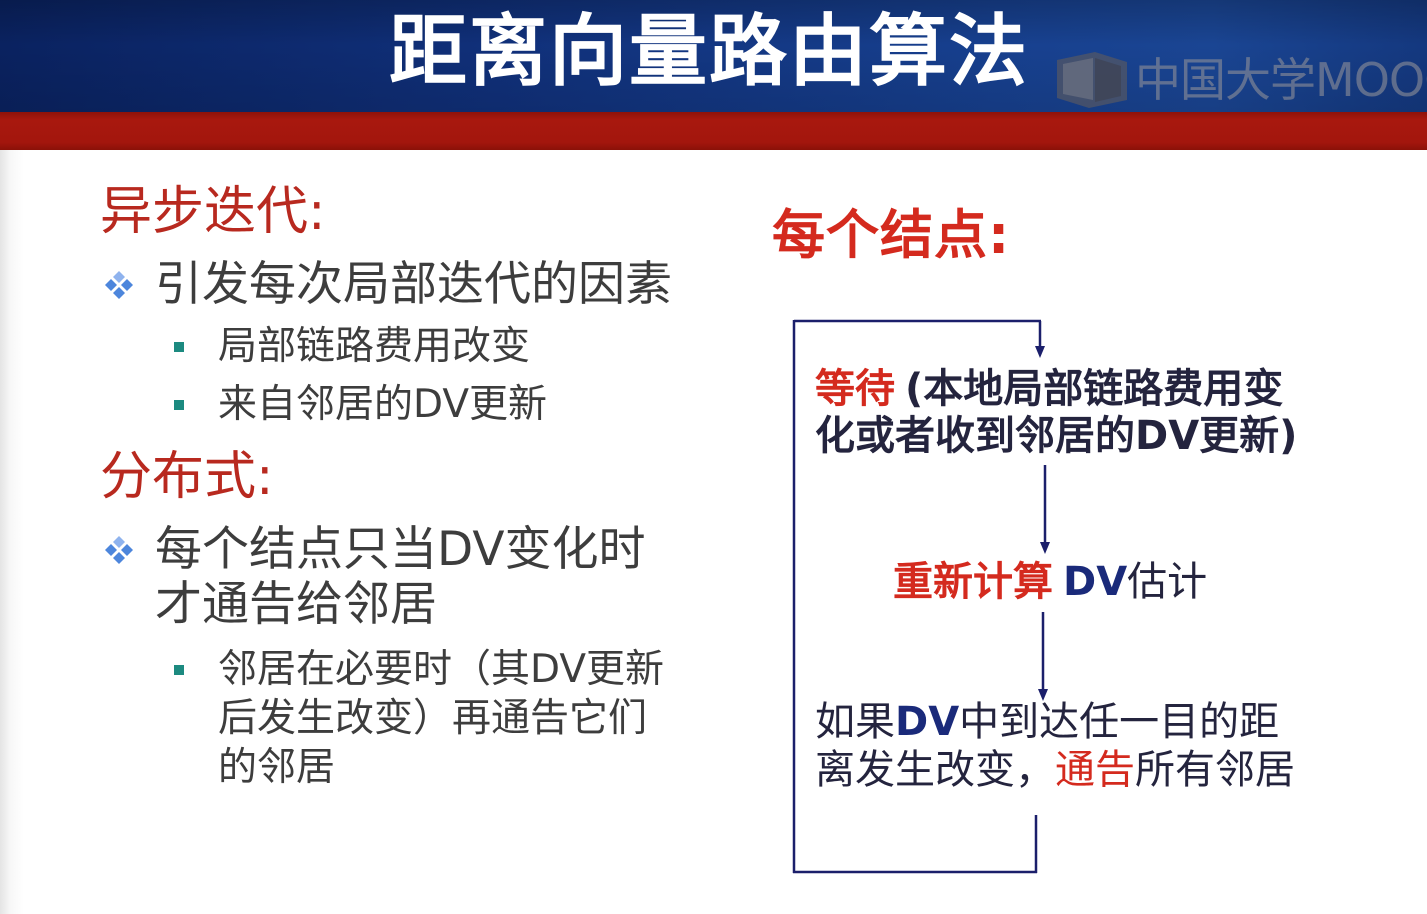  What do you see at coordinates (1119, 722) in the screenshot?
I see `notify-text: 中到达任一目的距` at bounding box center [1119, 722].